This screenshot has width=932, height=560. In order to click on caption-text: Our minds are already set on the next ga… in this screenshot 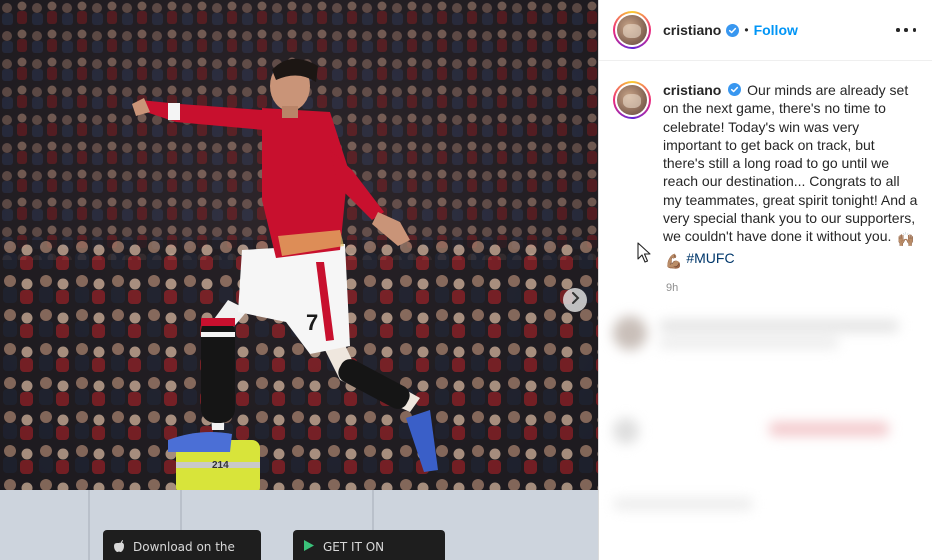, I will do `click(790, 163)`.